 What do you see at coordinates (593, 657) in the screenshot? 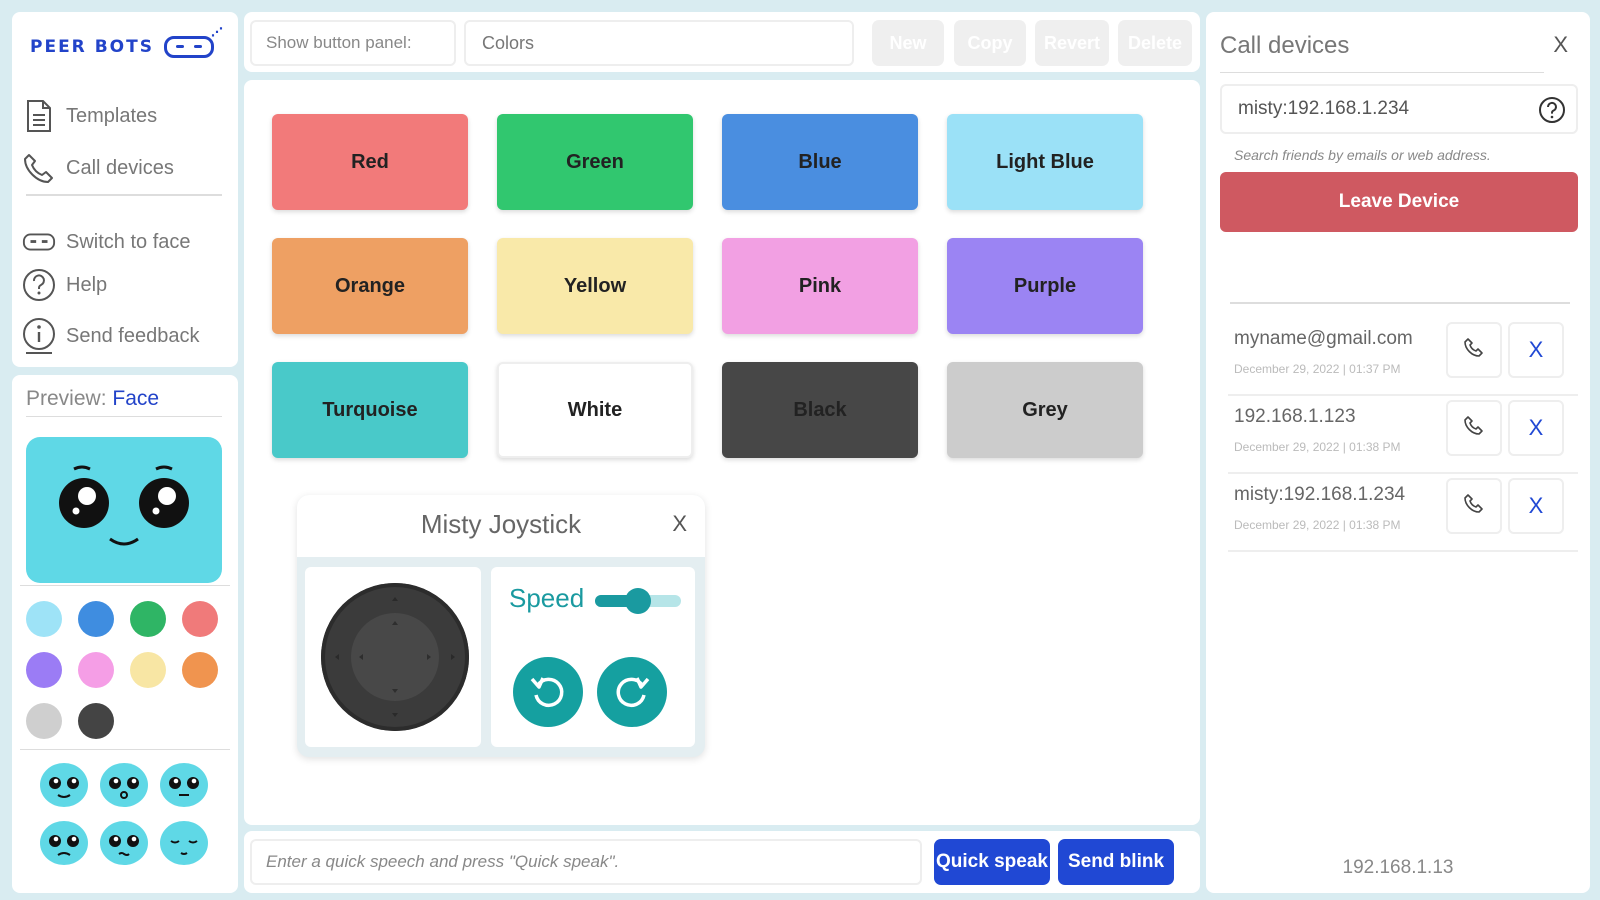
I see `joystick-control-panel: Speed` at bounding box center [593, 657].